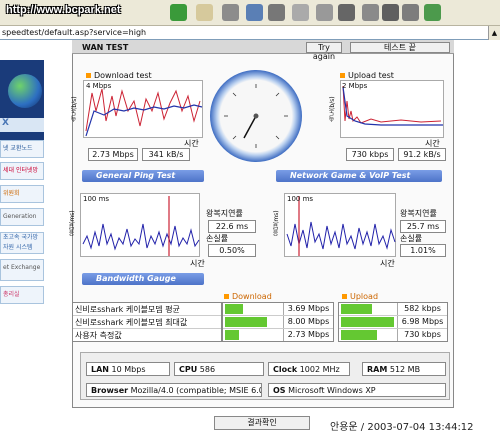  Describe the element at coordinates (410, 12) in the screenshot. I see `screen-icon` at that location.